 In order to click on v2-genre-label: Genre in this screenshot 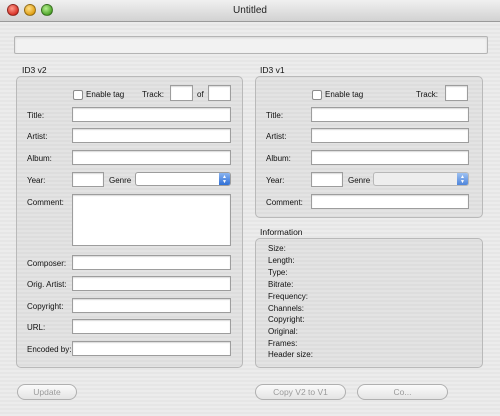, I will do `click(120, 180)`.